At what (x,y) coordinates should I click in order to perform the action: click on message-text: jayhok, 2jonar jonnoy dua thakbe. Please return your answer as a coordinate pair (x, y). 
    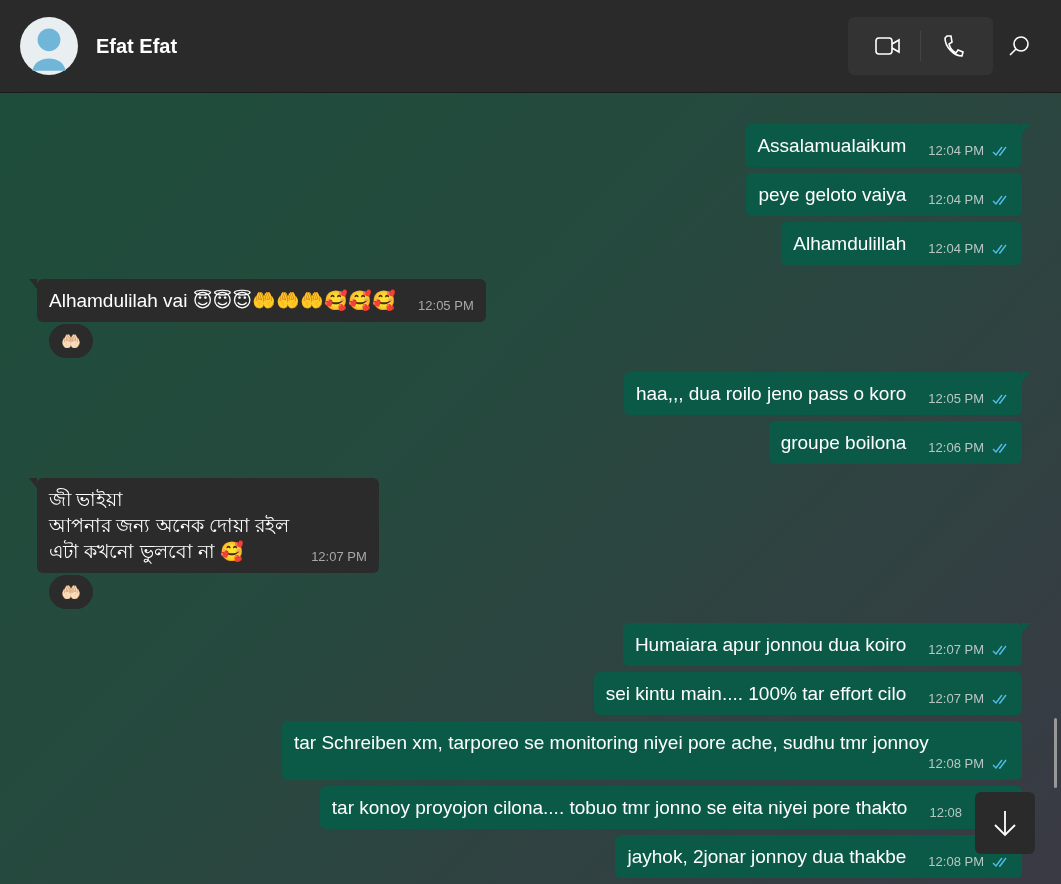
    Looking at the image, I should click on (767, 857).